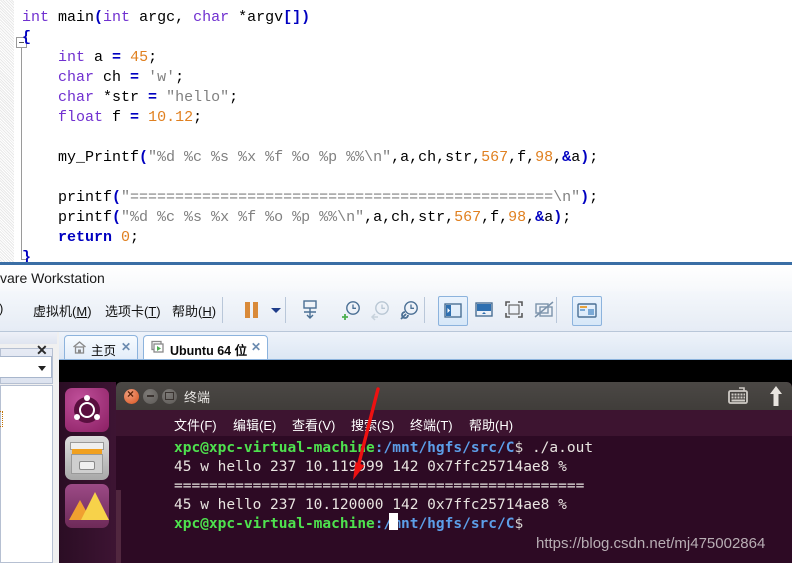  I want to click on code-token: ch, so click(117, 77).